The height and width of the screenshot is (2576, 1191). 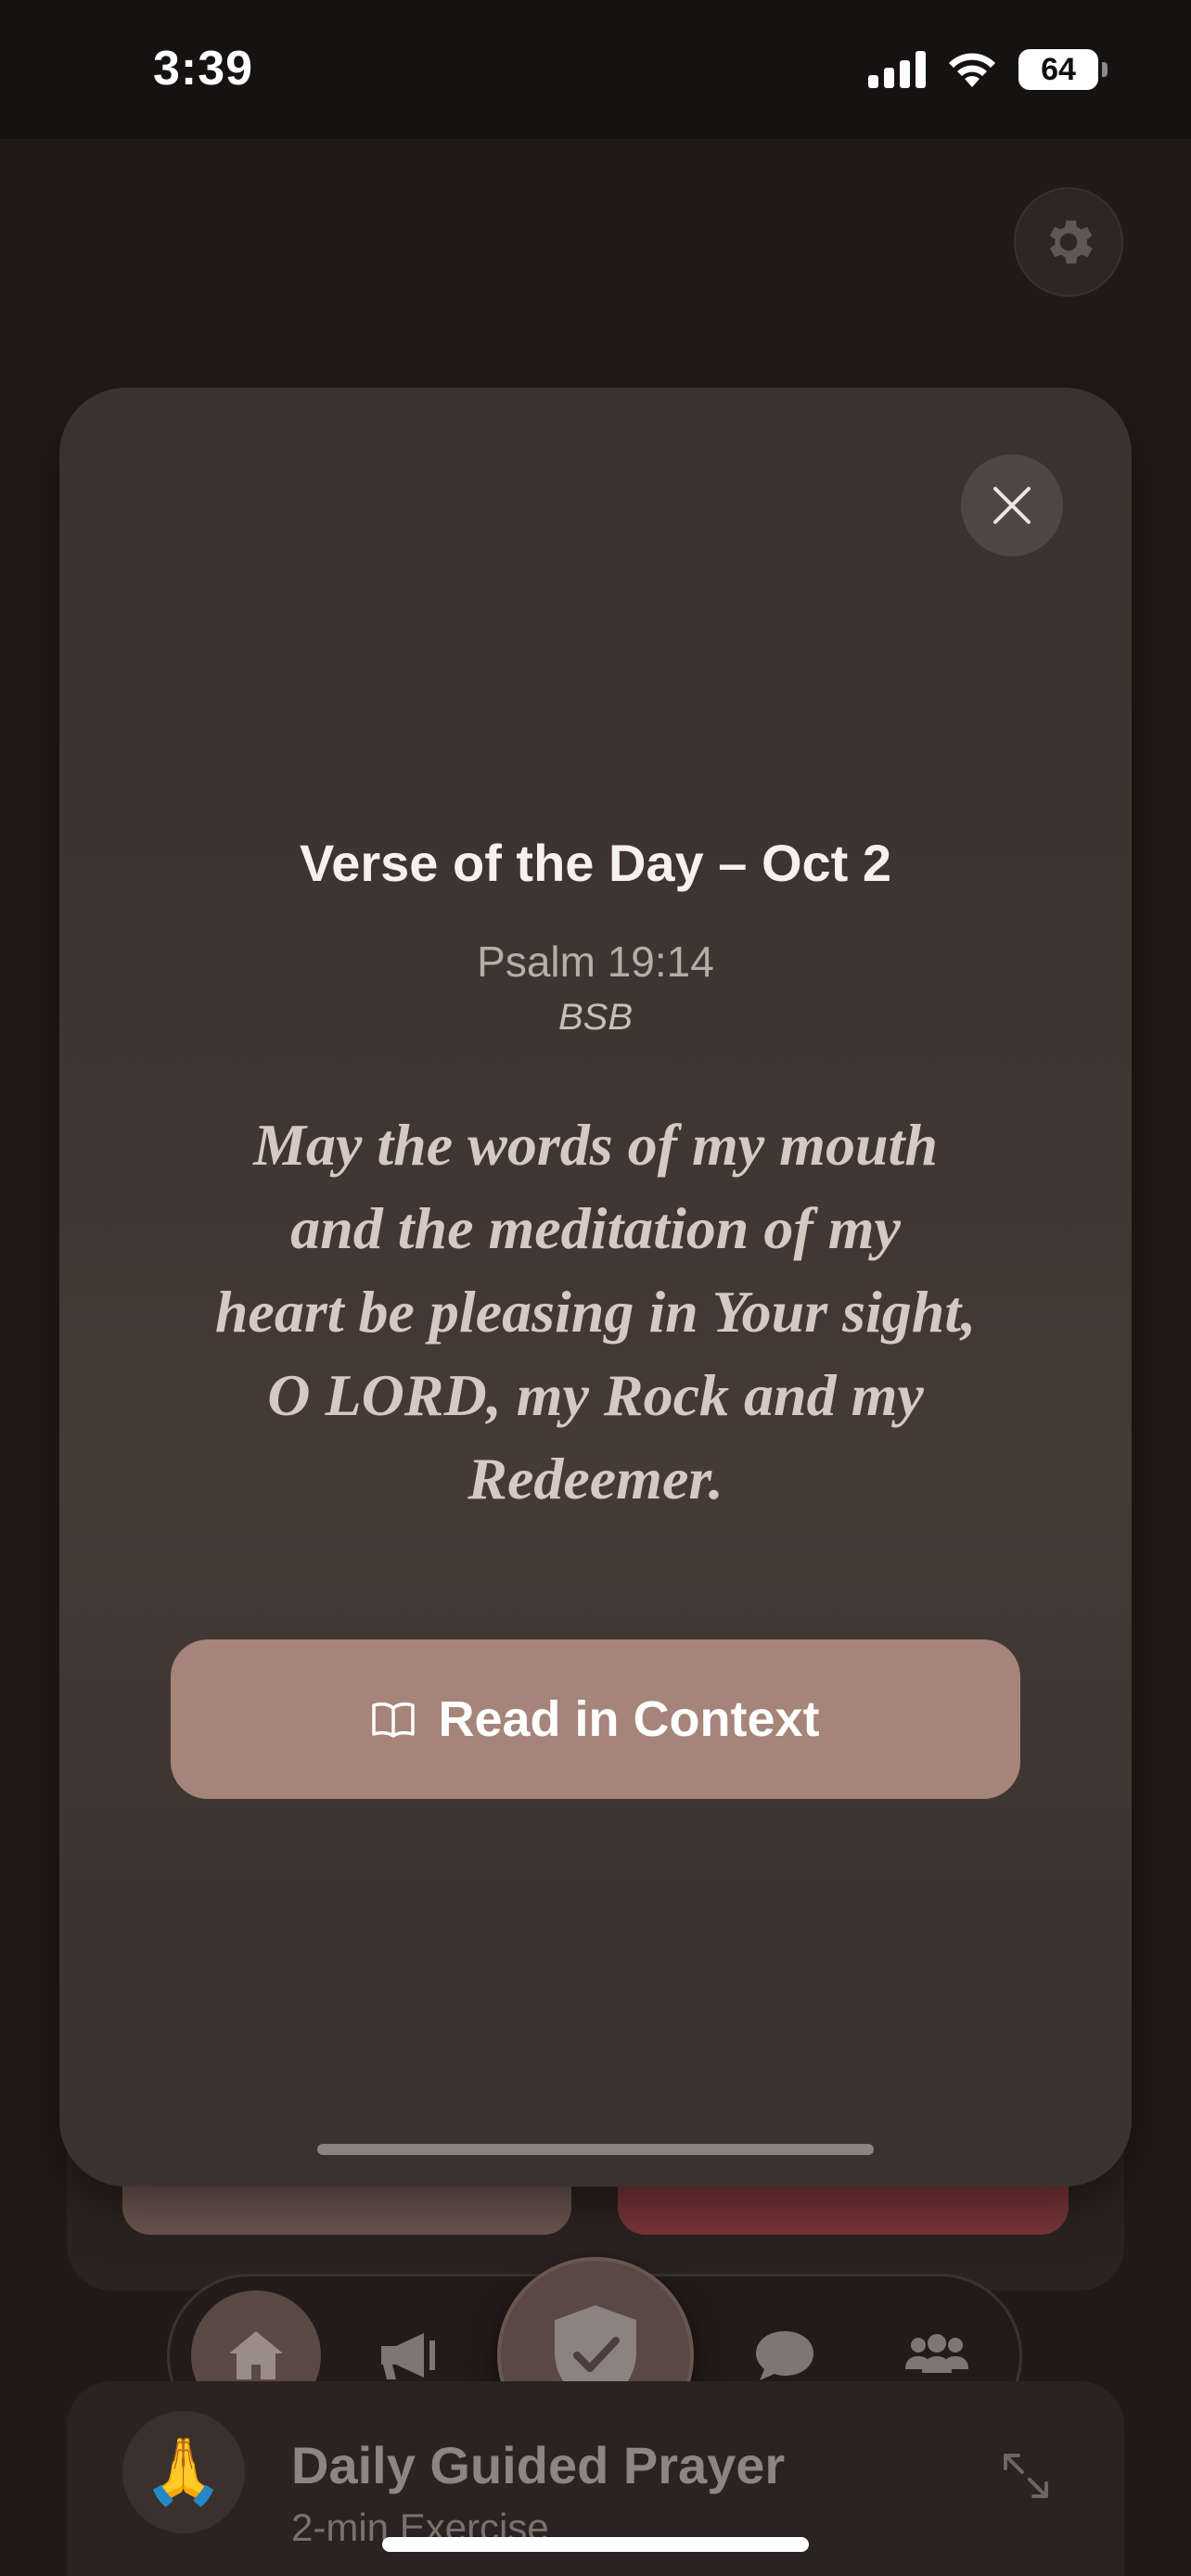 What do you see at coordinates (595, 863) in the screenshot?
I see `verse-title: Verse of the Day – Oct 2` at bounding box center [595, 863].